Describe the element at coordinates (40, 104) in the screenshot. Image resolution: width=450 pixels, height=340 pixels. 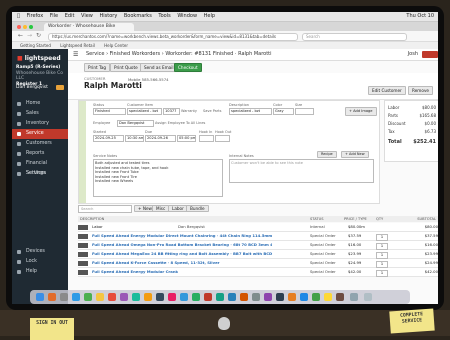
I see `sidebar-item-home: Home` at that location.